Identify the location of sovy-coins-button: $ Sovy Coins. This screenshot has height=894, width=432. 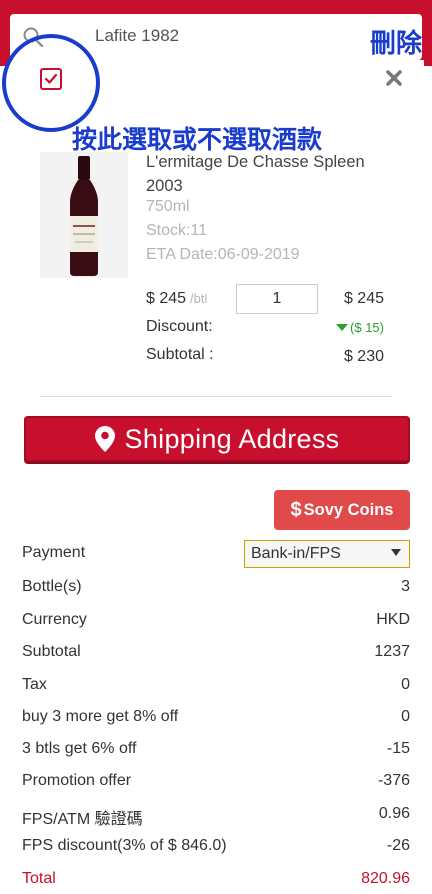
(342, 510).